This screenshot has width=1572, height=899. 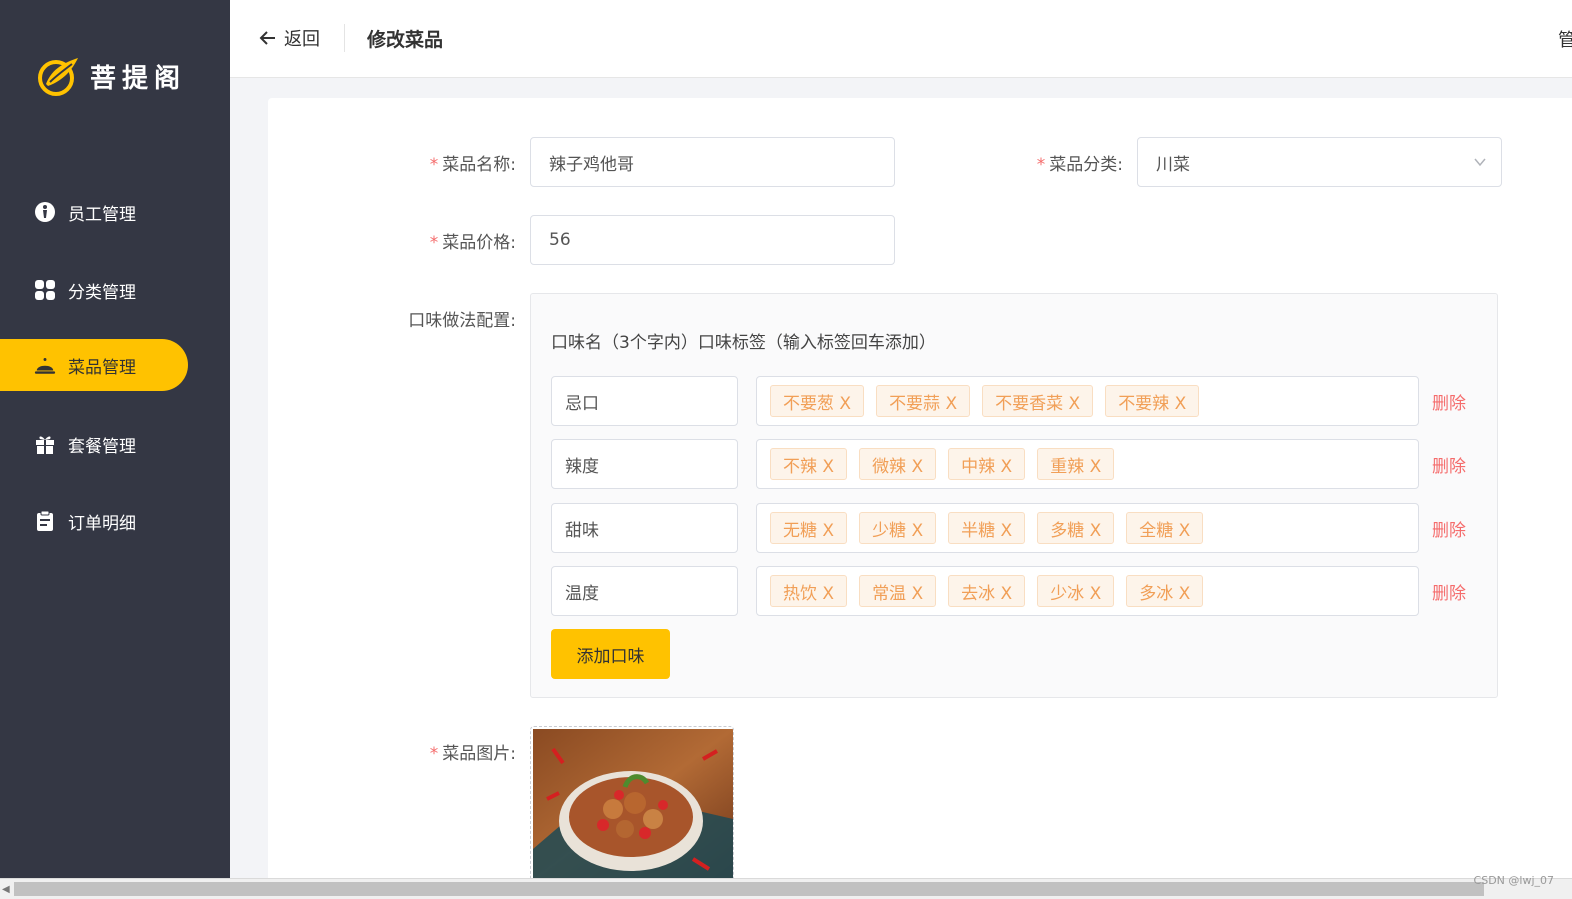 I want to click on flavor-name-input: 温度, so click(x=644, y=591).